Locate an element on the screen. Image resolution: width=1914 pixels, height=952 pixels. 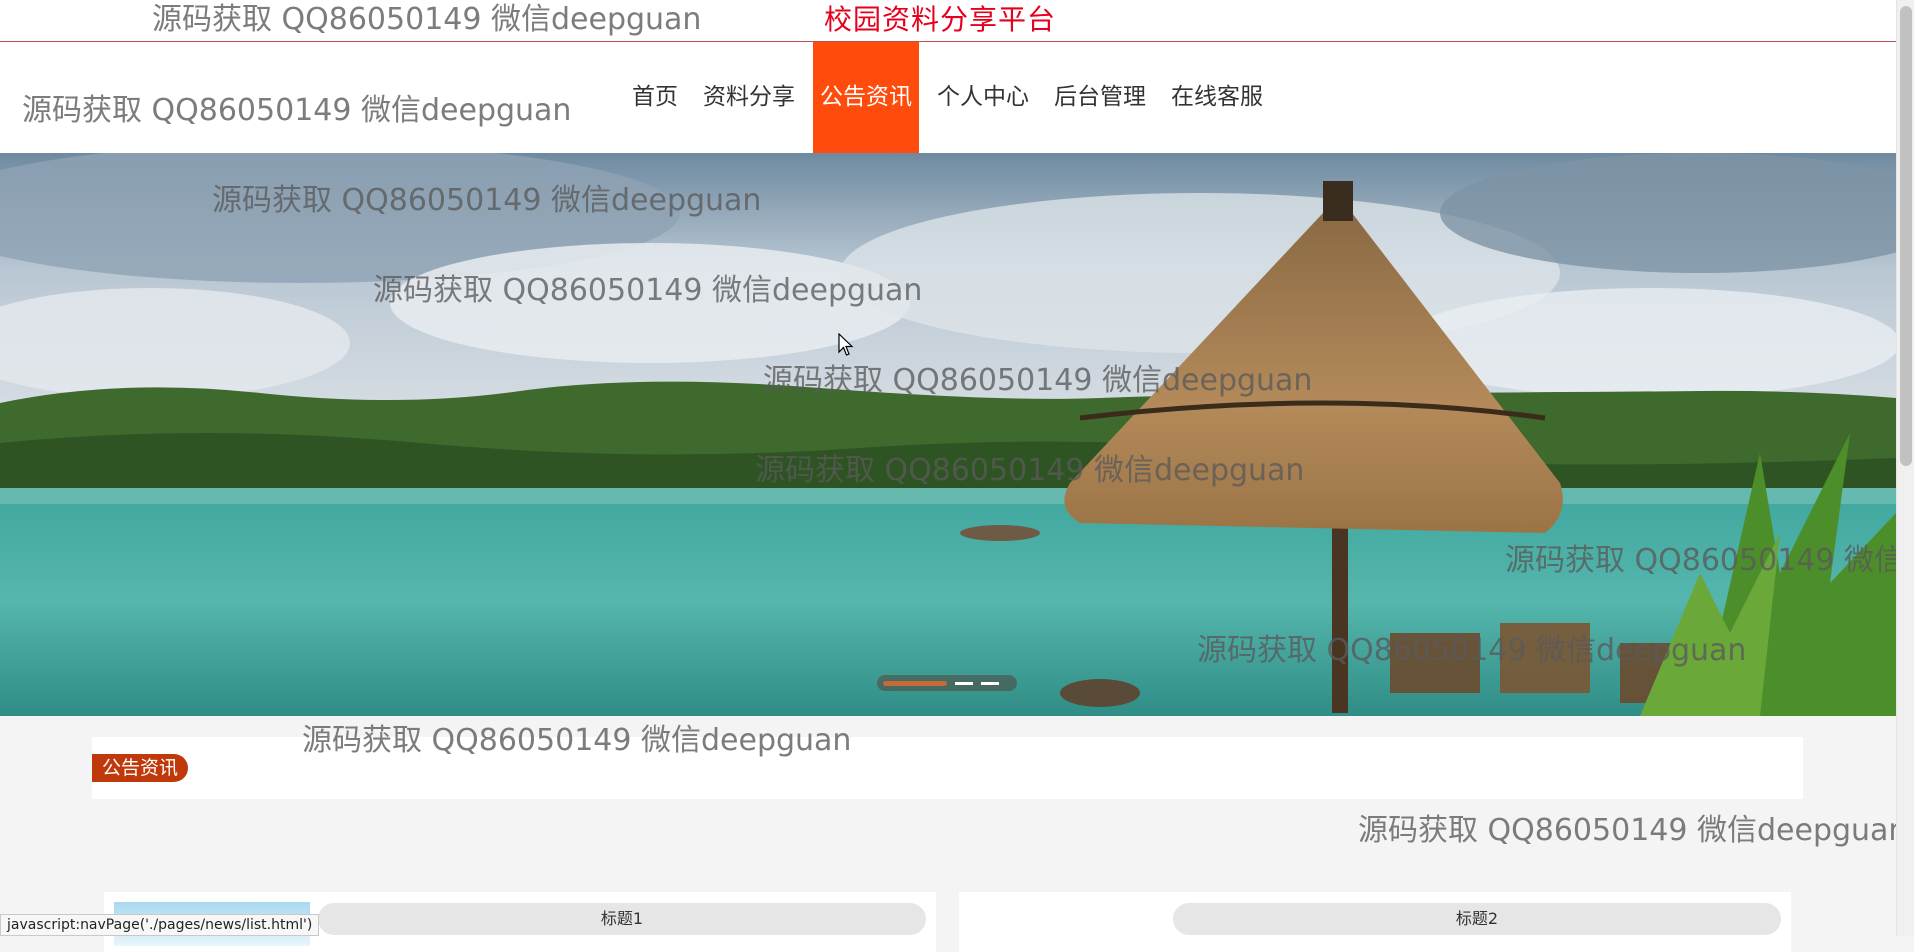
nav-item-resources: 资料分享 is located at coordinates (749, 97).